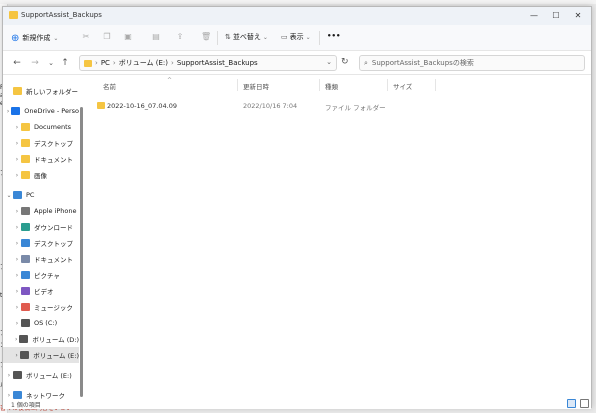  I want to click on nav-item: 新しいフォルダー (, so click(41, 91).